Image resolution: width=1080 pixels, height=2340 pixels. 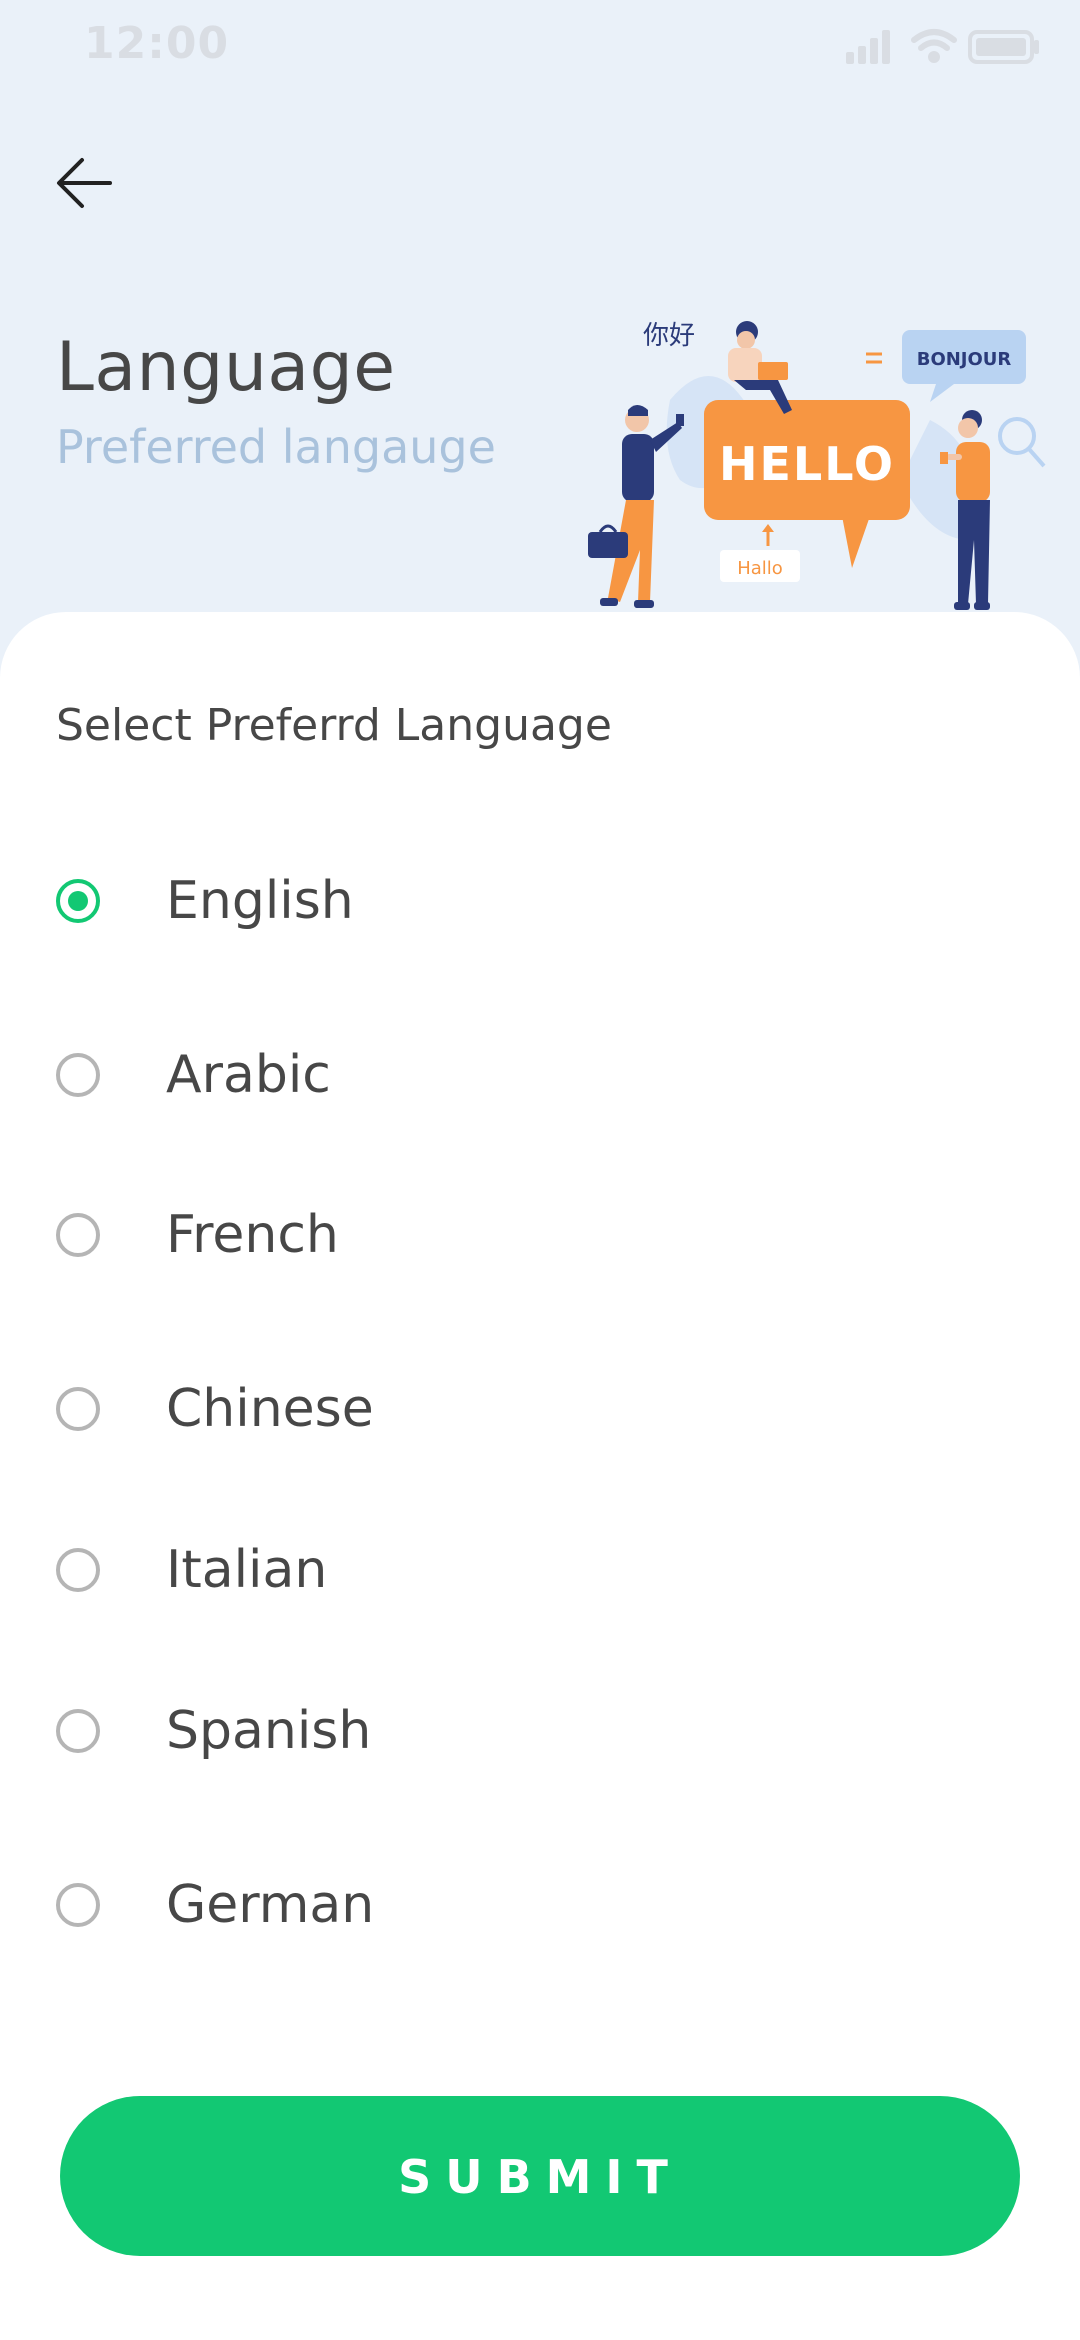 What do you see at coordinates (536, 1910) in the screenshot?
I see `language-option-german: German` at bounding box center [536, 1910].